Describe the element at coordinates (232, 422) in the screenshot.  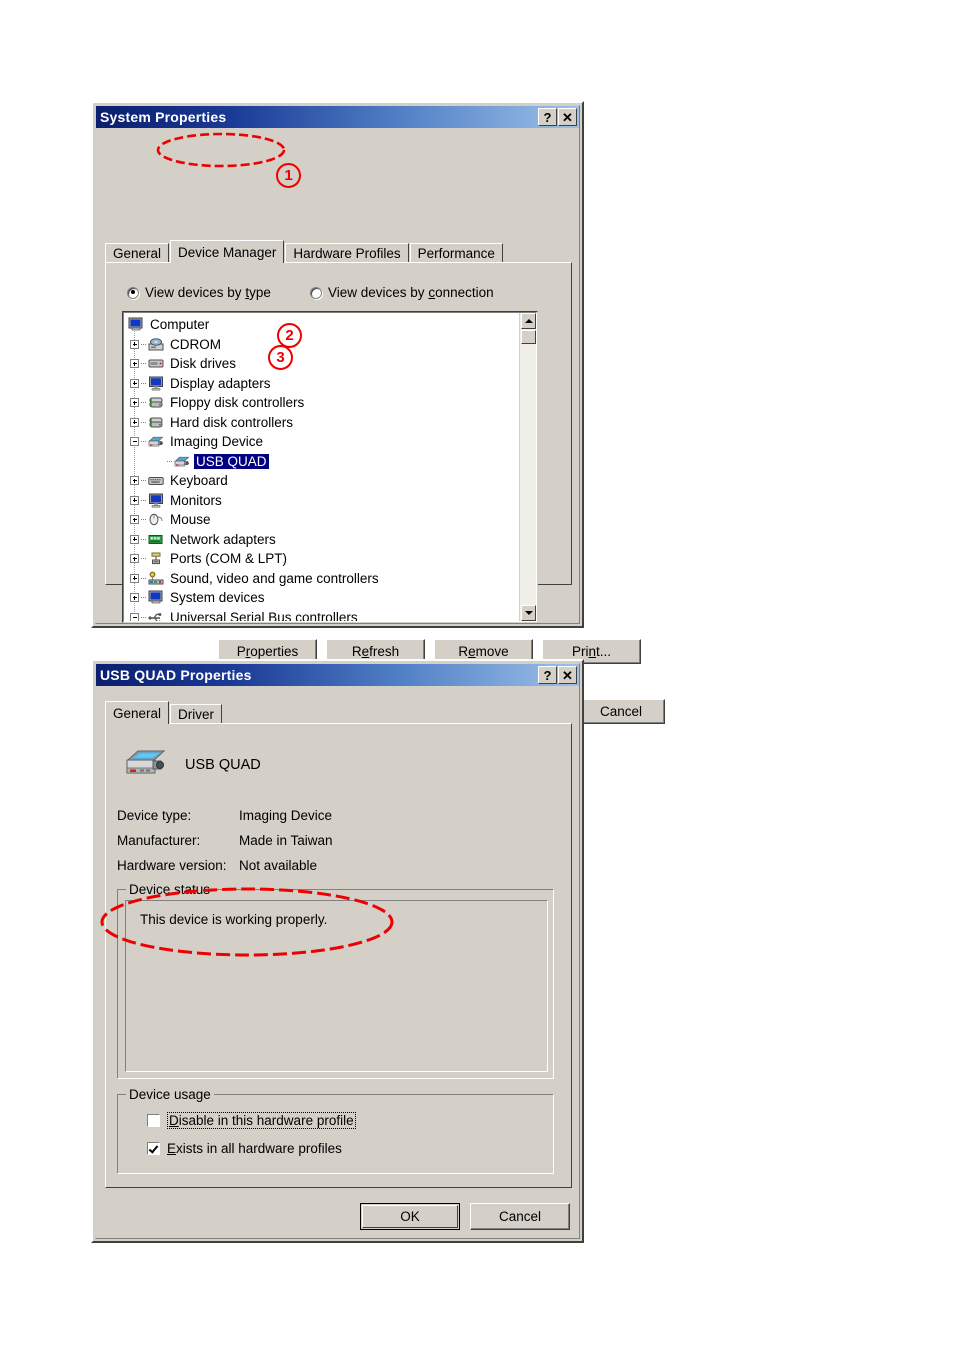
I see `tree-item-label: Hard disk controllers` at that location.